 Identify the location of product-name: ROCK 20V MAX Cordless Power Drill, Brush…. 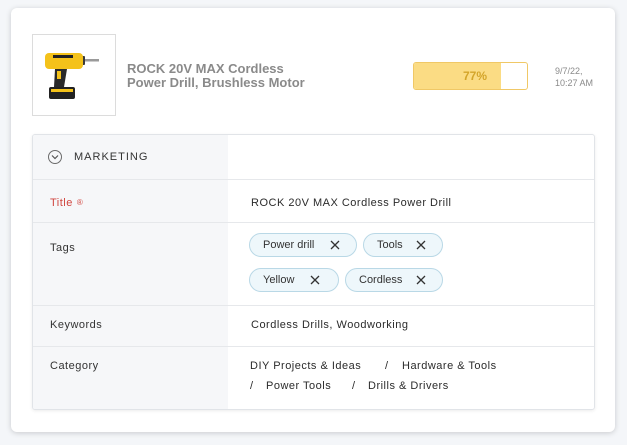
(227, 76).